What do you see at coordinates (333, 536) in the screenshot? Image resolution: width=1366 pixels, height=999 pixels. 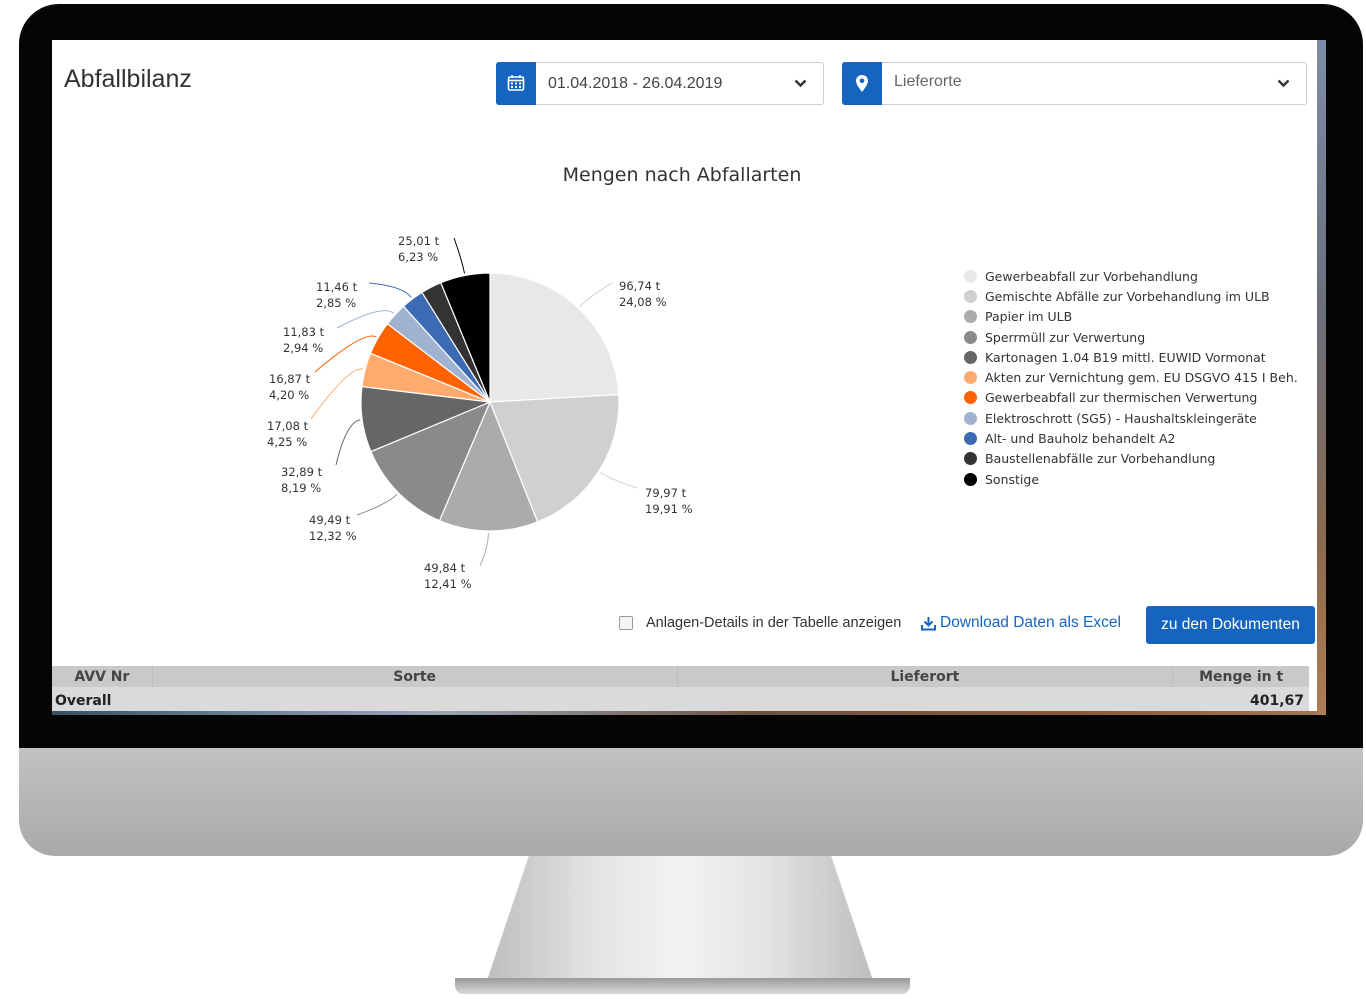 I see `pie-label-percent: 12,32 %` at bounding box center [333, 536].